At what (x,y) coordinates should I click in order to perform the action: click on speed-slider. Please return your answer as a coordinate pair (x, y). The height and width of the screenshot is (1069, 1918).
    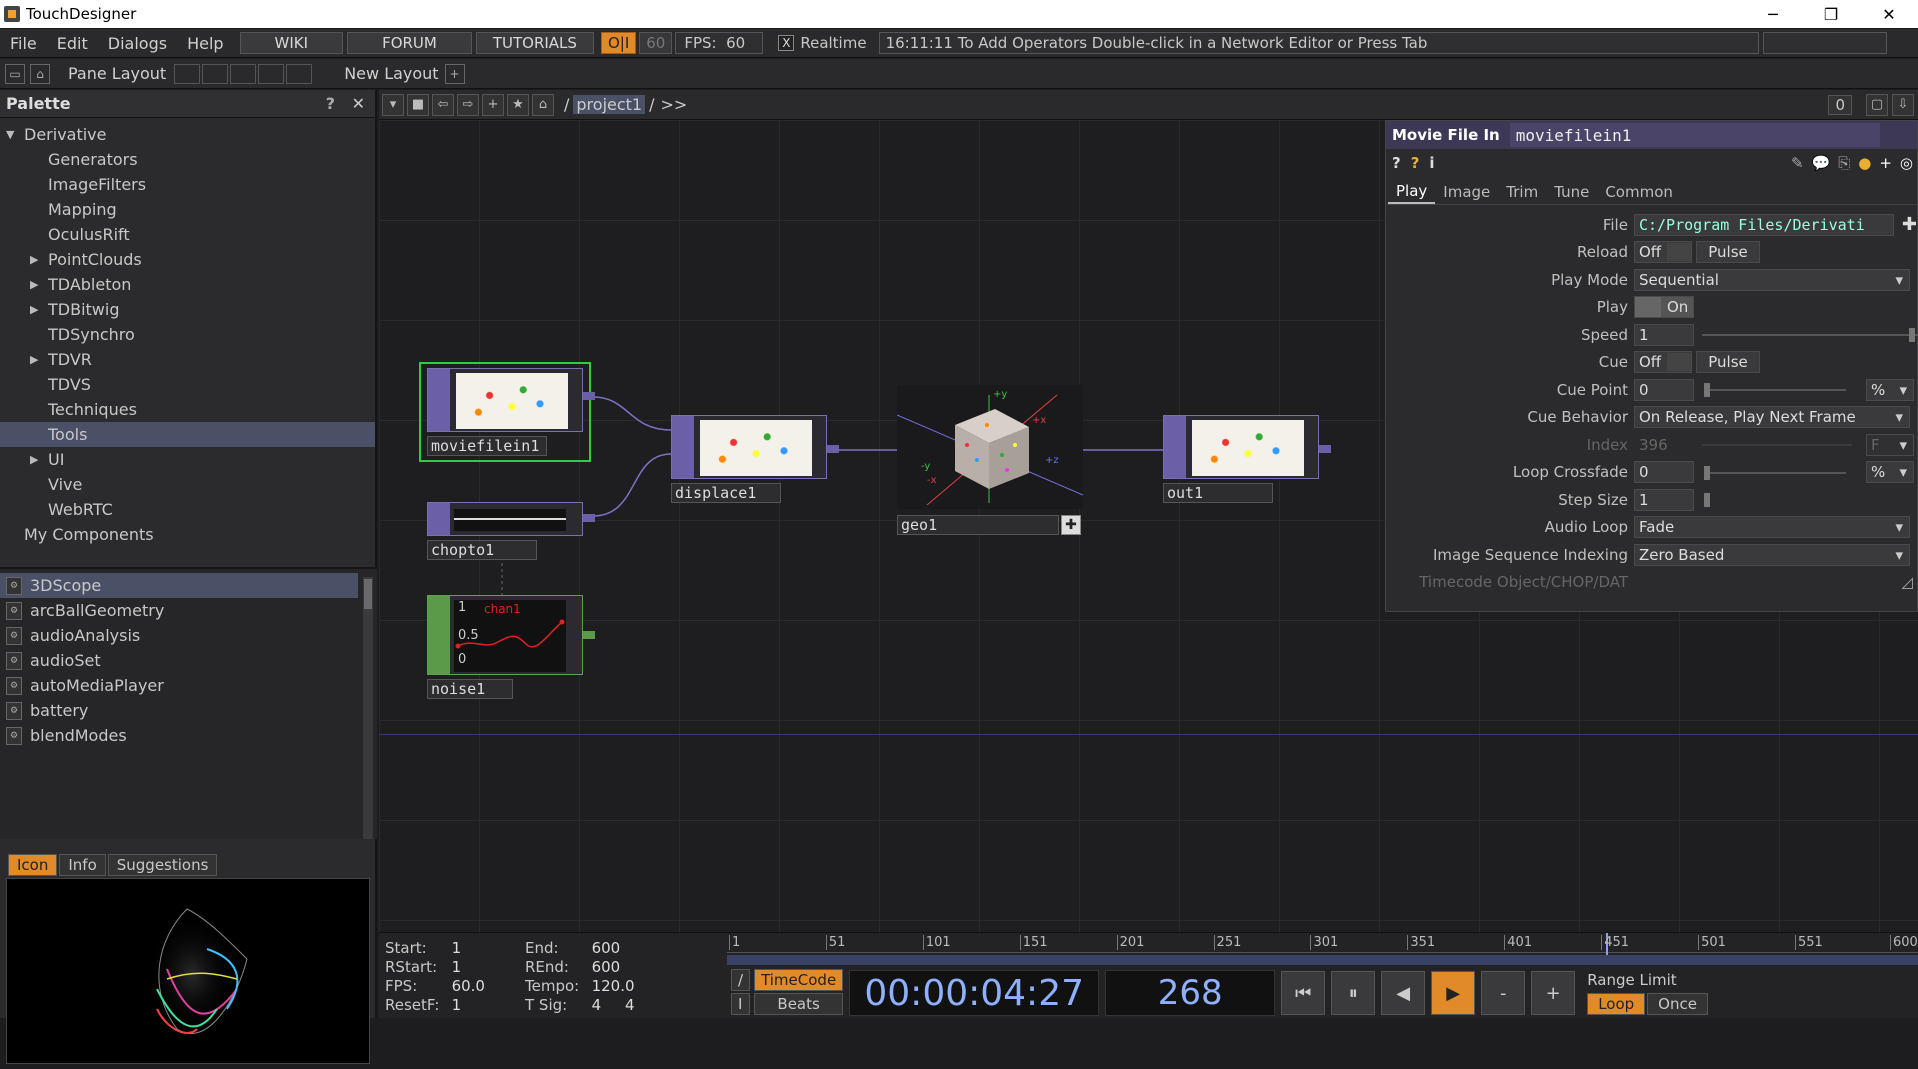
    Looking at the image, I should click on (1810, 335).